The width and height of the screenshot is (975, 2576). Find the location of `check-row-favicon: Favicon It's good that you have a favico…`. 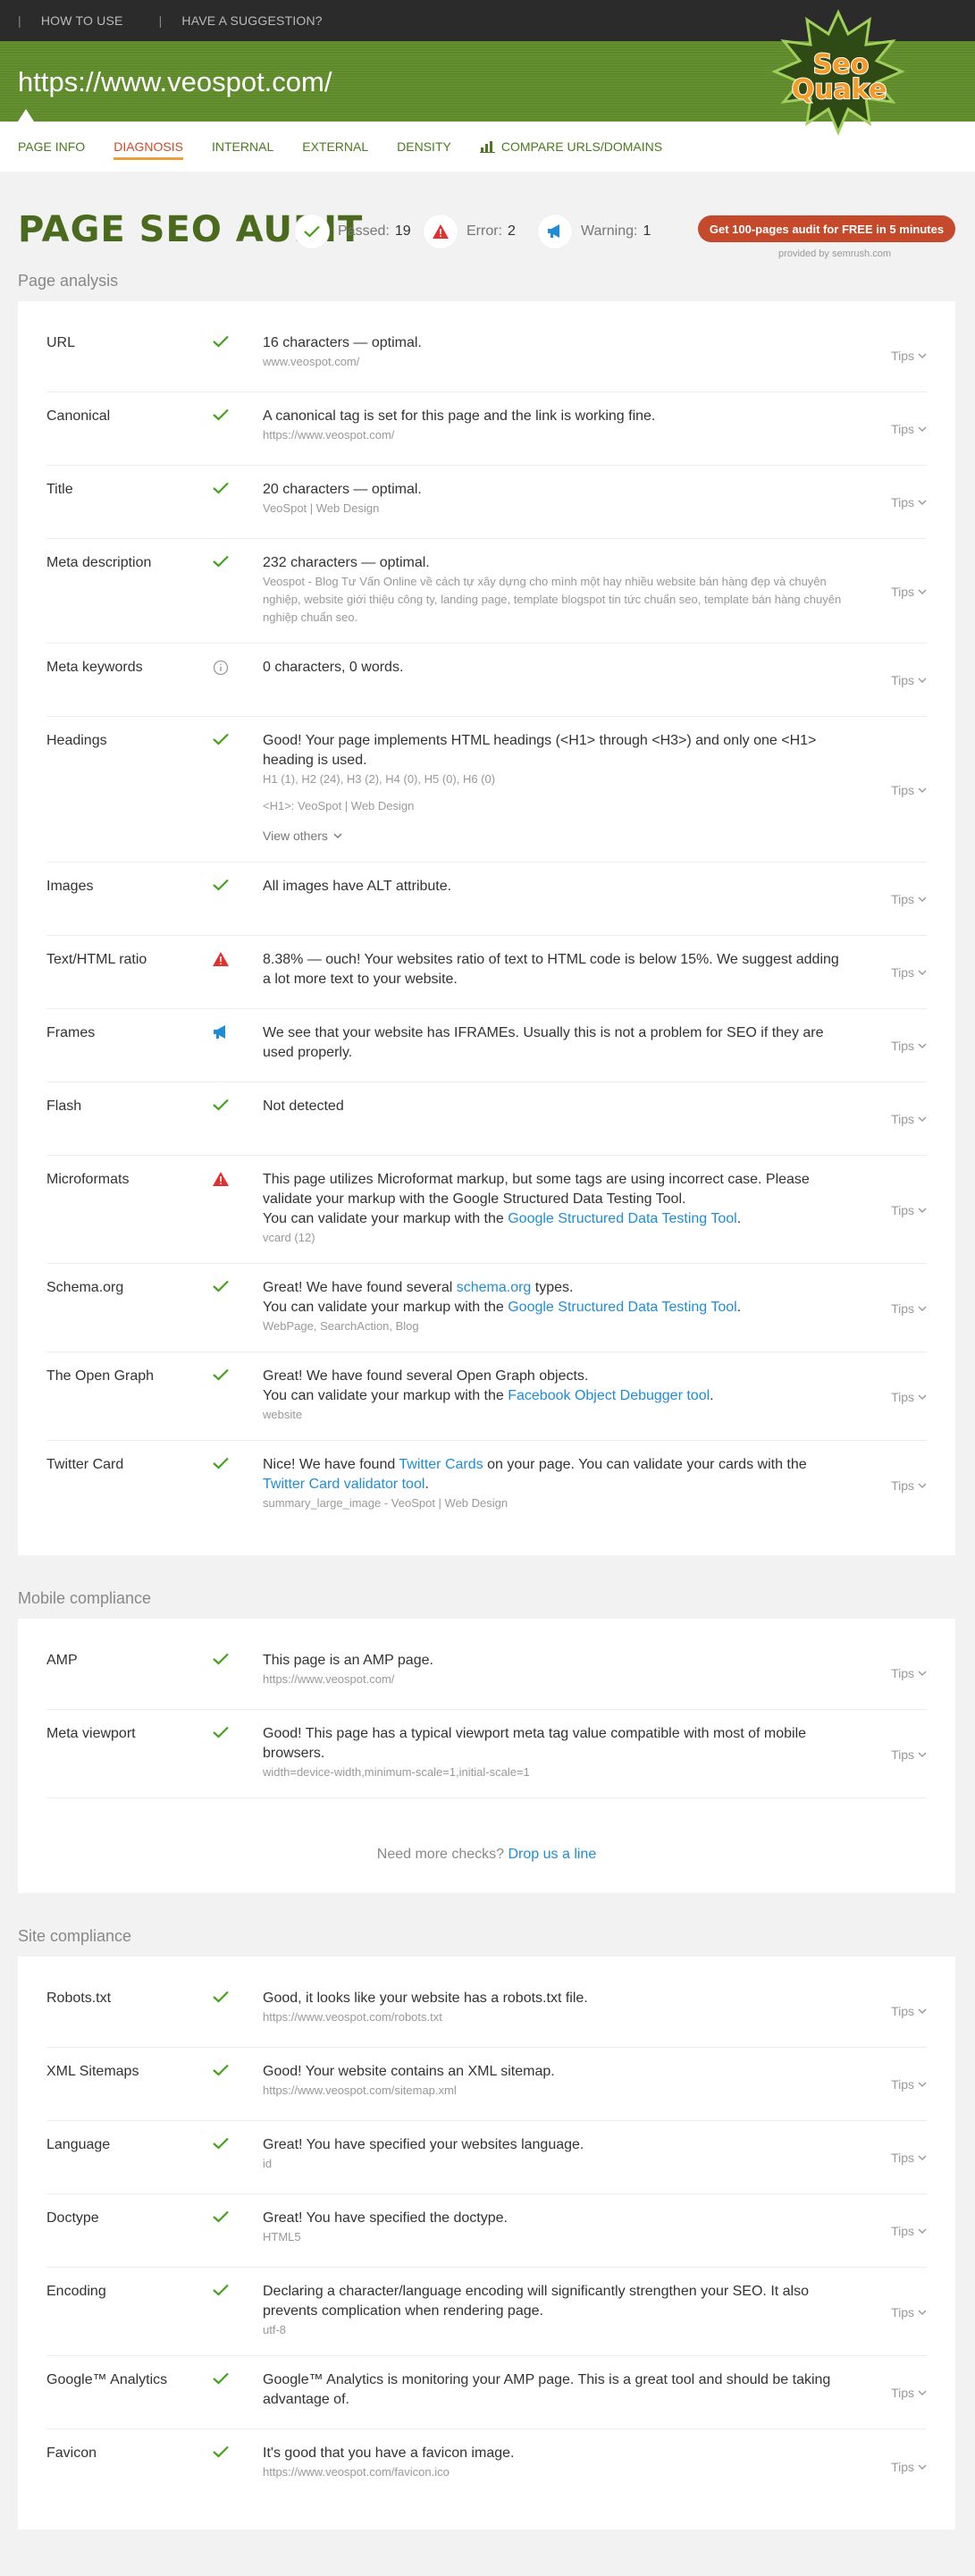

check-row-favicon: Favicon It's good that you have a favico… is located at coordinates (486, 2466).